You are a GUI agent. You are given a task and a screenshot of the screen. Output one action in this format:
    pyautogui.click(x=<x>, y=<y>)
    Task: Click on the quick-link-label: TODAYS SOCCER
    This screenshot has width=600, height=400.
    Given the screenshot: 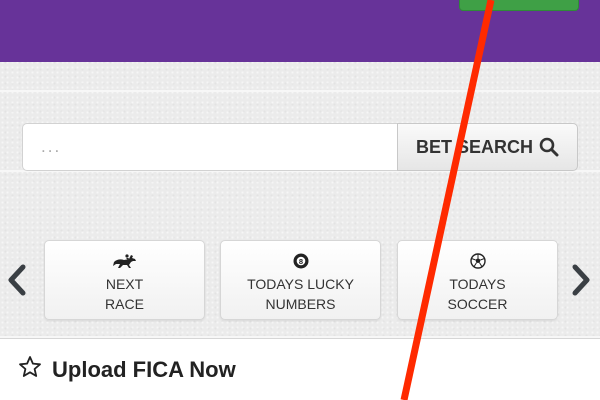 What is the action you would take?
    pyautogui.click(x=478, y=294)
    